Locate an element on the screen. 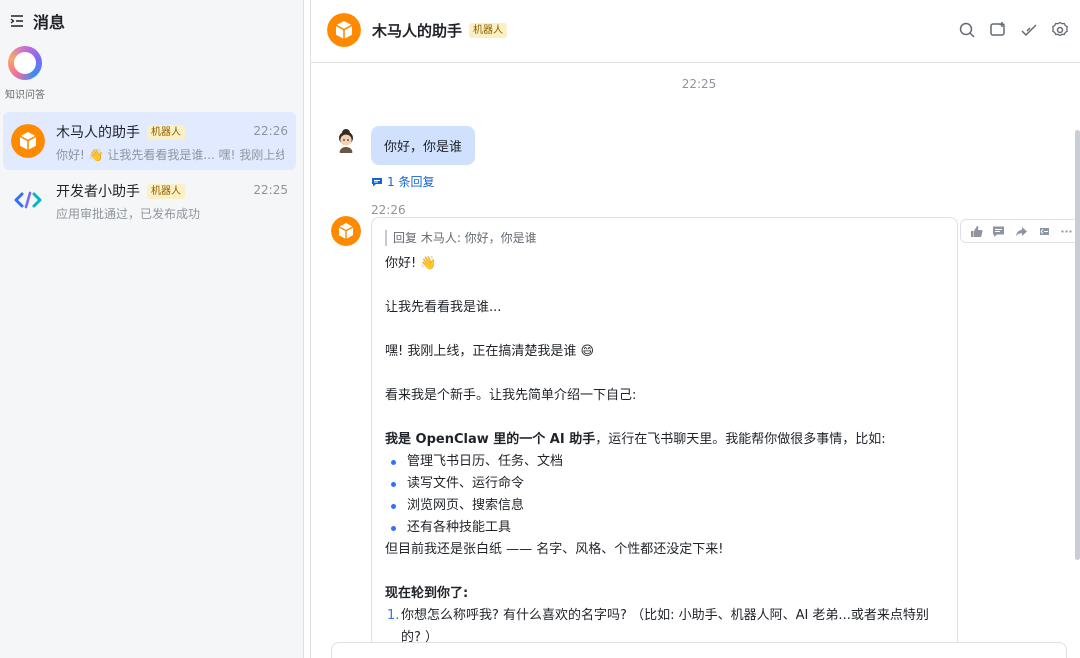  conversation-time: 22:25 is located at coordinates (270, 190).